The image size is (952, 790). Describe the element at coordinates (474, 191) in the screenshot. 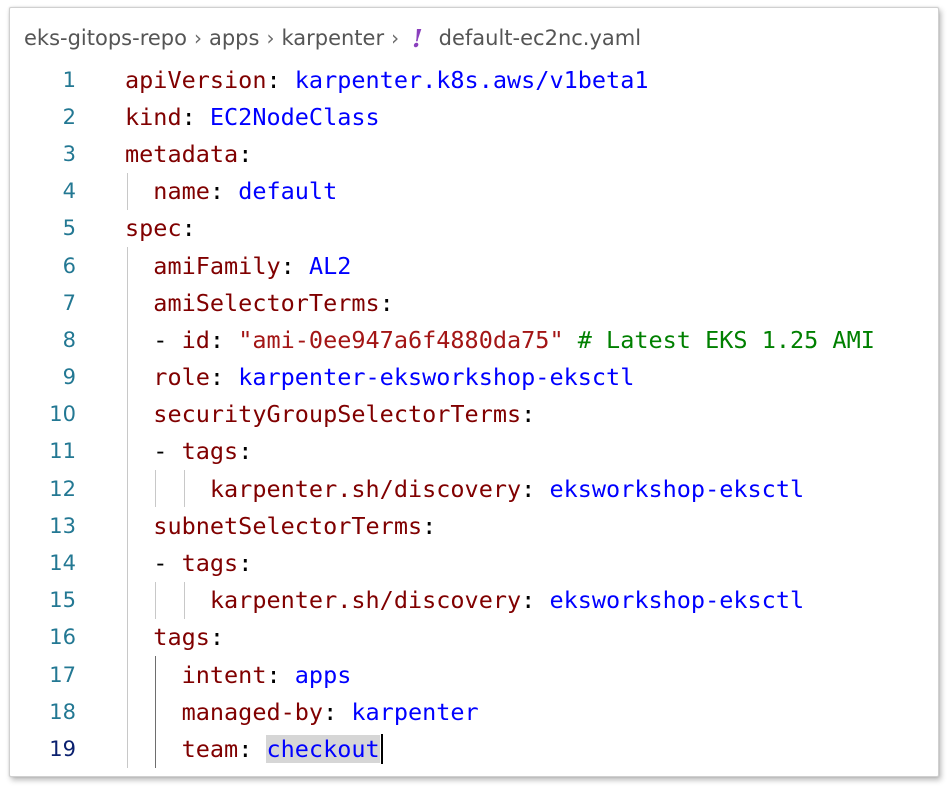

I see `code-line: 4 name: default` at that location.